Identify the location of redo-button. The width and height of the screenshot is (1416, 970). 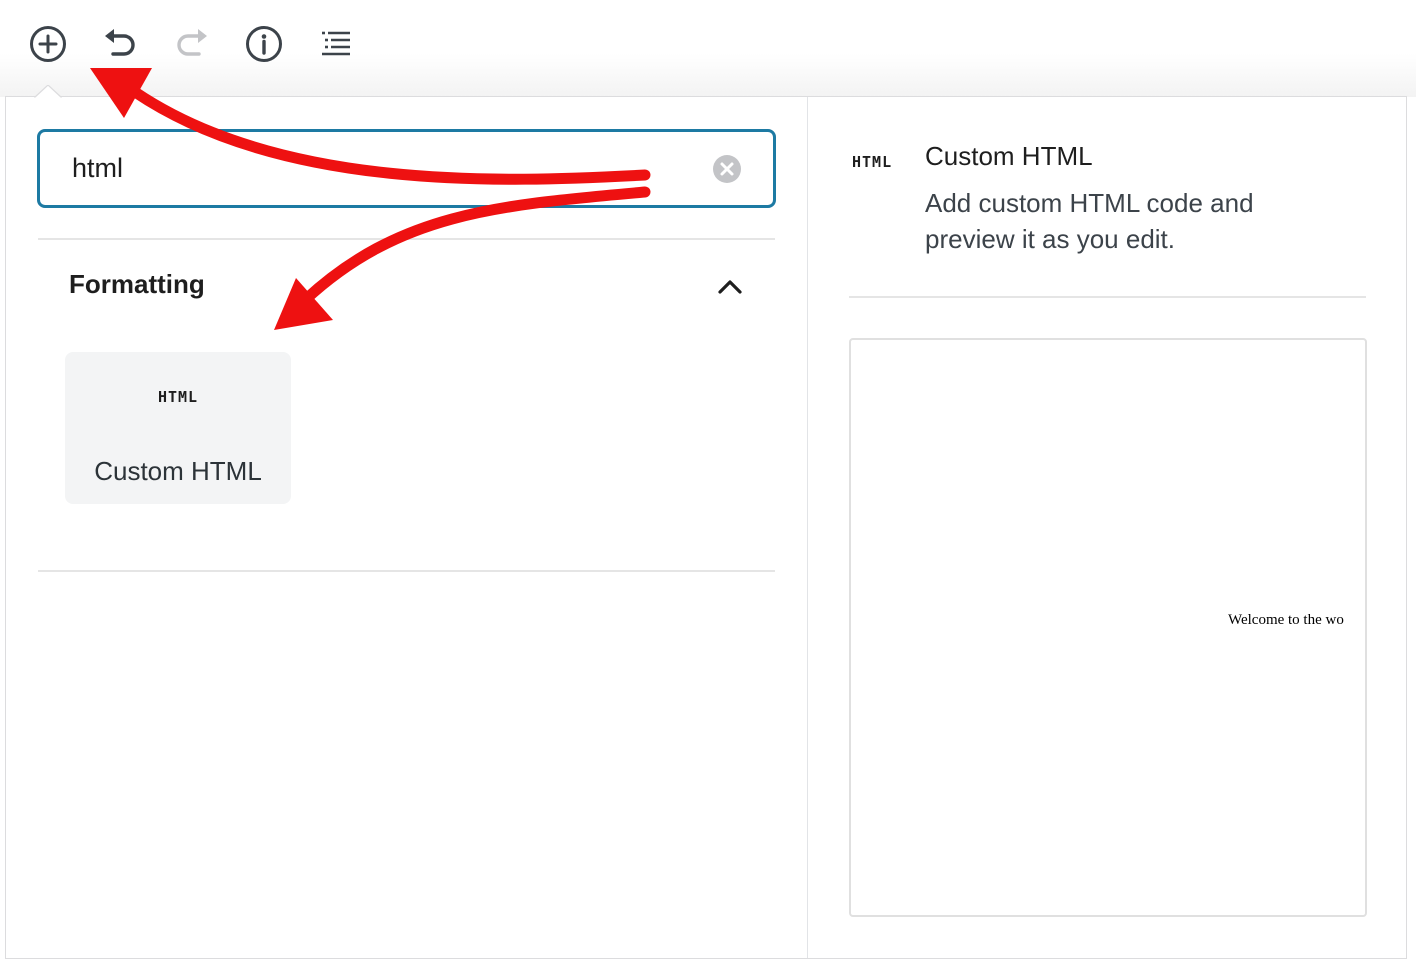
(192, 44).